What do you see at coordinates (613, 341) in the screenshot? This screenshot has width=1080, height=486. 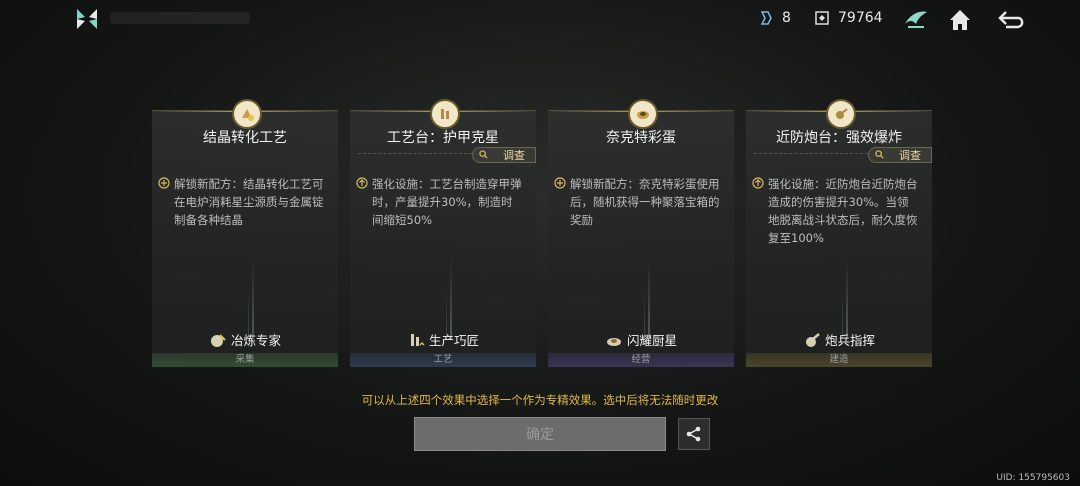 I see `chef-star-icon` at bounding box center [613, 341].